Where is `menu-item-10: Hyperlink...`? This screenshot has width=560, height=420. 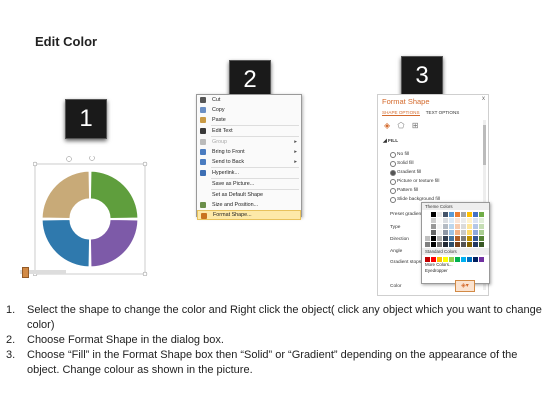
menu-item-10: Hyperlink... is located at coordinates (249, 173).